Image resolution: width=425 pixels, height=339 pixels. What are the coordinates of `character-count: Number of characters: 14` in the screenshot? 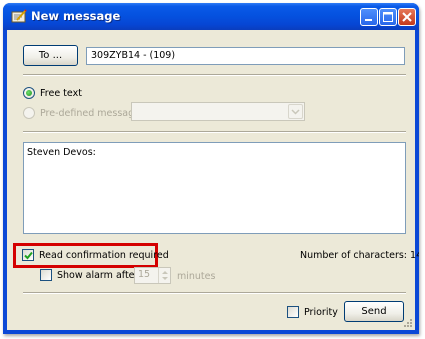 It's located at (359, 255).